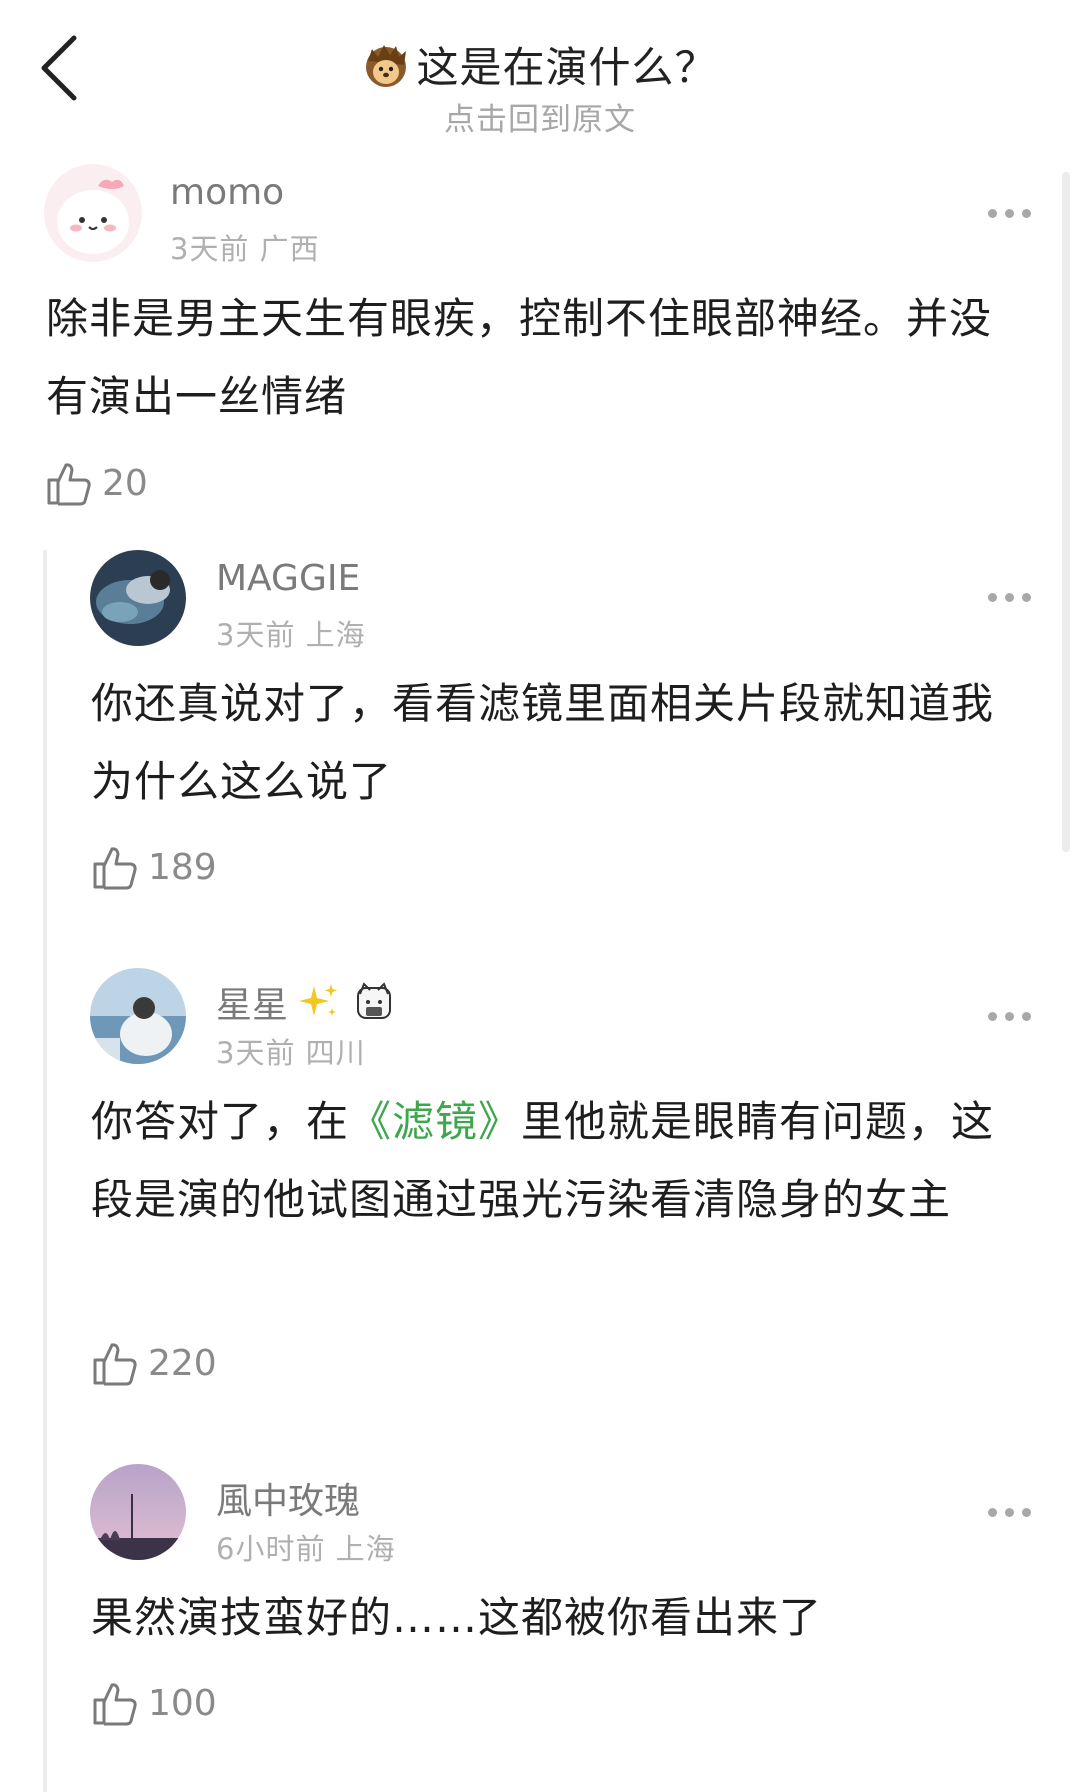  I want to click on hedgehog-emoji-icon, so click(386, 65).